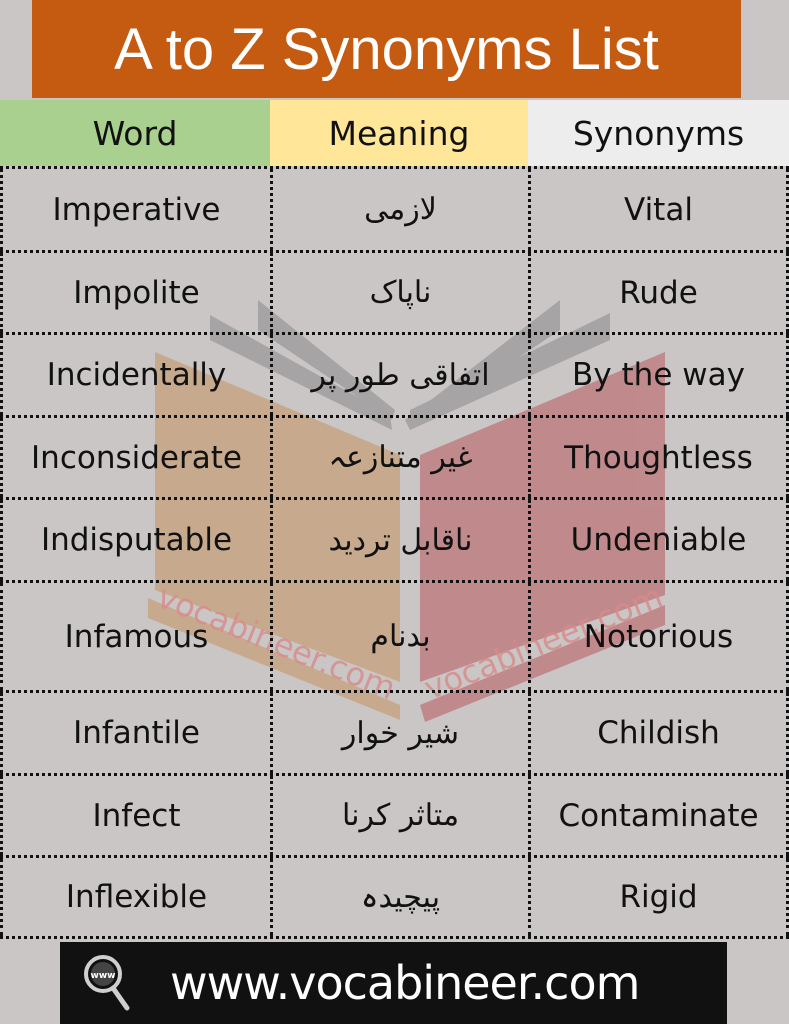 This screenshot has width=789, height=1024. Describe the element at coordinates (399, 540) in the screenshot. I see `meaning-cell: ناقابل تردید` at that location.